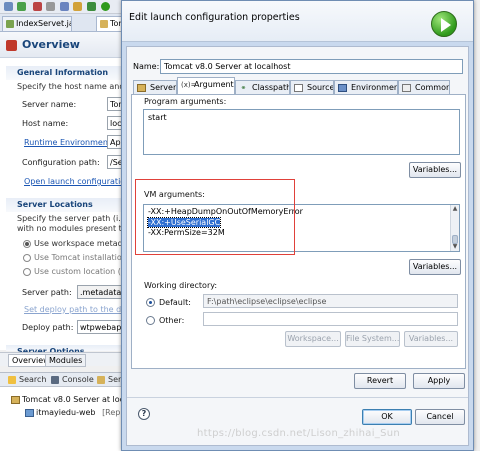 Image resolution: width=480 pixels, height=451 pixels. What do you see at coordinates (27, 258) in the screenshot?
I see `use-tomcat-installation-radio` at bounding box center [27, 258].